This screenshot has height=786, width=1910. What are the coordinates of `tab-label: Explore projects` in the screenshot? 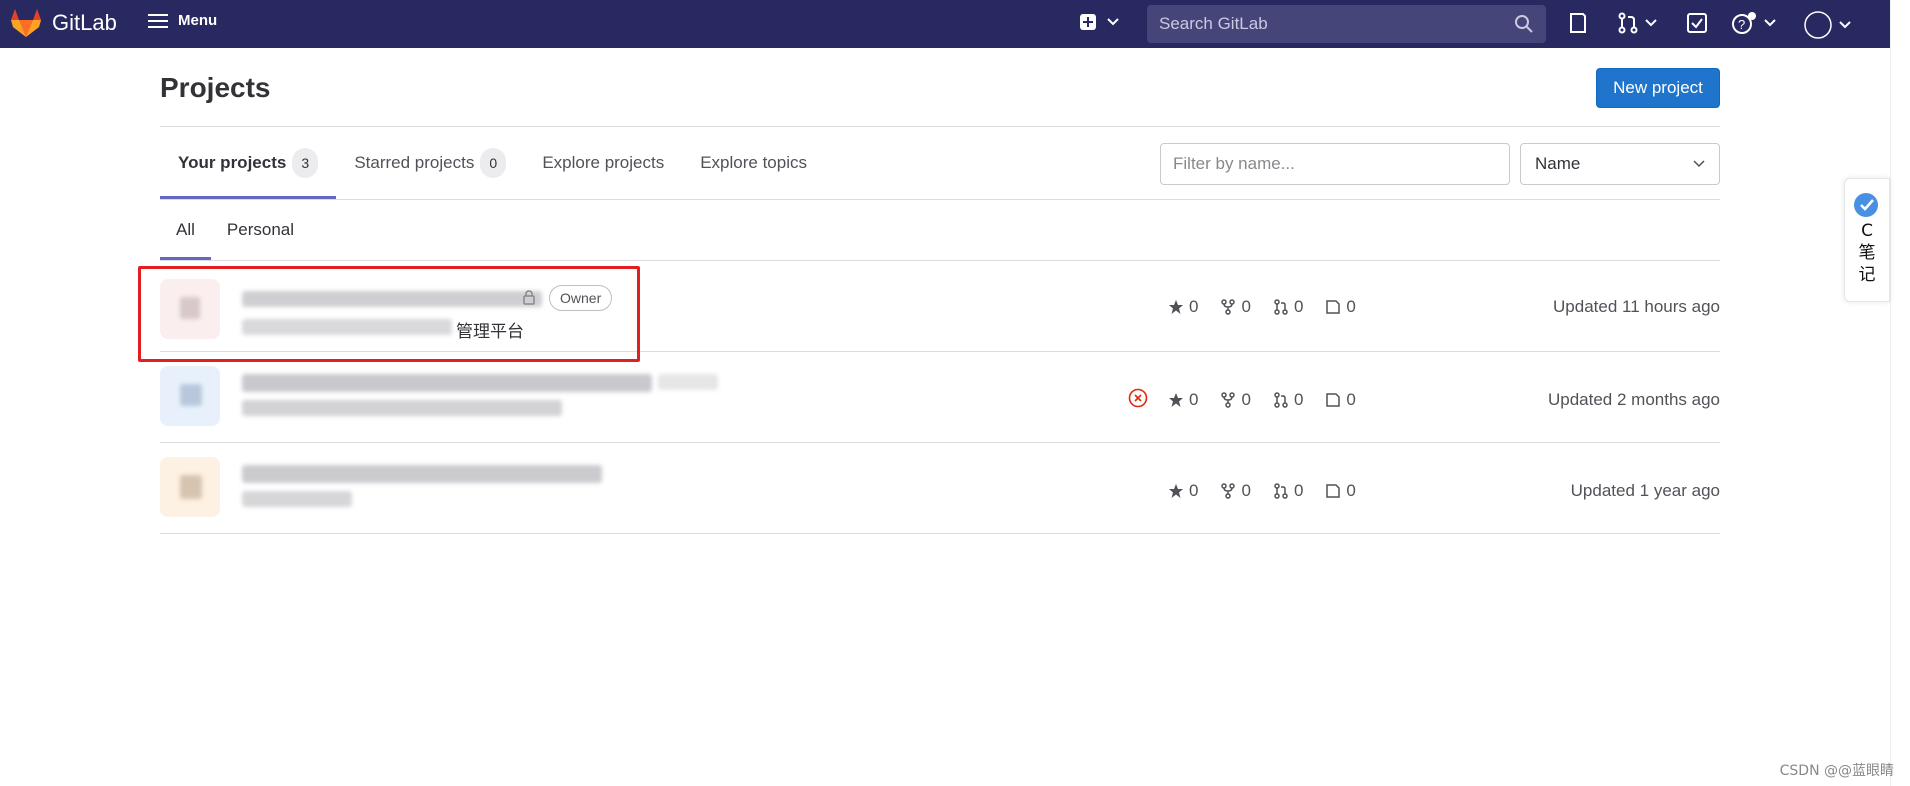 It's located at (603, 162).